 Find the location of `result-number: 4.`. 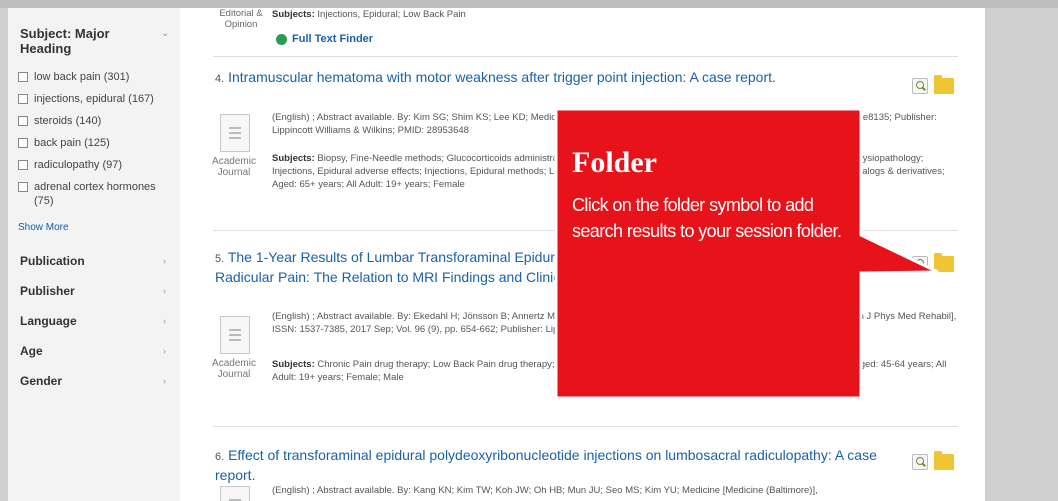

result-number: 4. is located at coordinates (220, 79).